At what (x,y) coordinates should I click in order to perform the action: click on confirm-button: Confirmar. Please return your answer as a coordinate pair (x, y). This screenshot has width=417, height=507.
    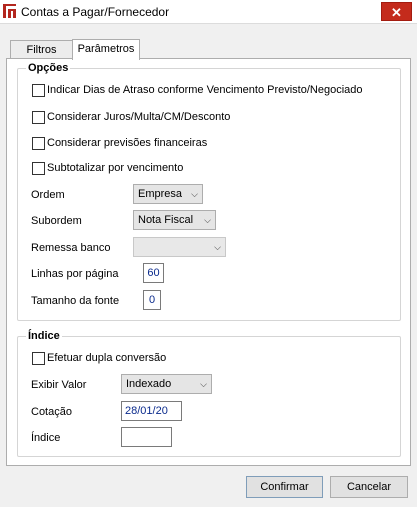
    Looking at the image, I should click on (284, 487).